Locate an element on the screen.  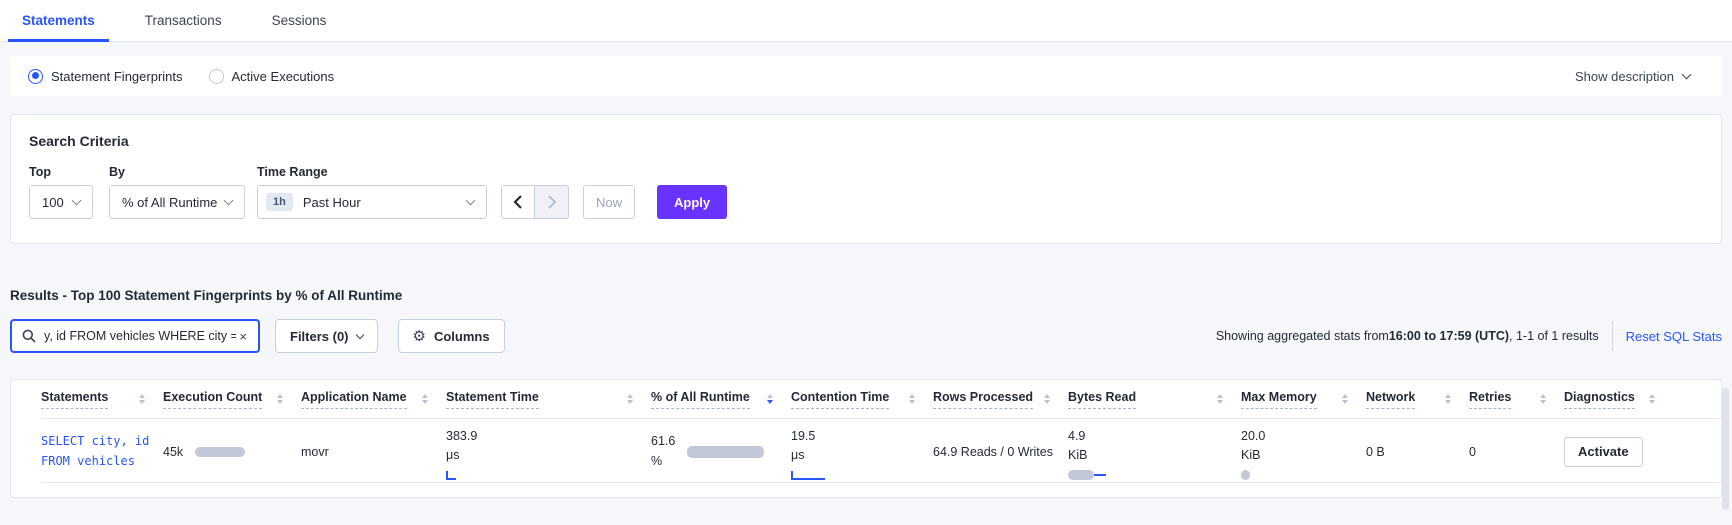
statement-time-bar is located at coordinates (461, 475).